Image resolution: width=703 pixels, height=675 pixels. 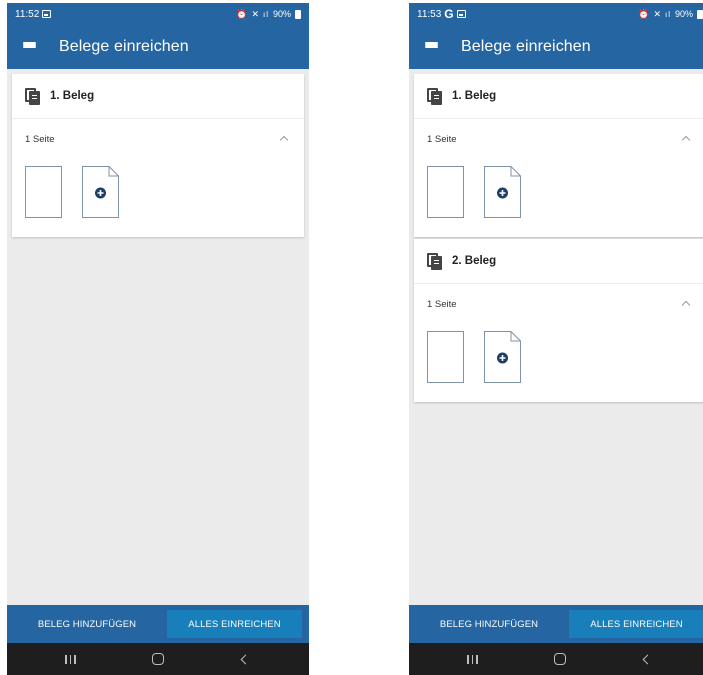 What do you see at coordinates (474, 261) in the screenshot?
I see `receipt-title: 2. Beleg` at bounding box center [474, 261].